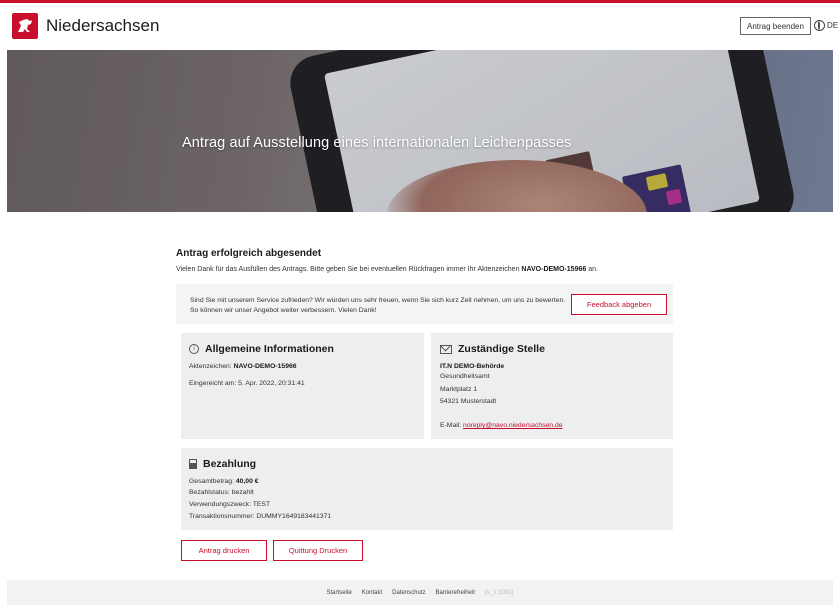 The height and width of the screenshot is (605, 840). I want to click on authority-department: Gesundheitsamt, so click(465, 376).